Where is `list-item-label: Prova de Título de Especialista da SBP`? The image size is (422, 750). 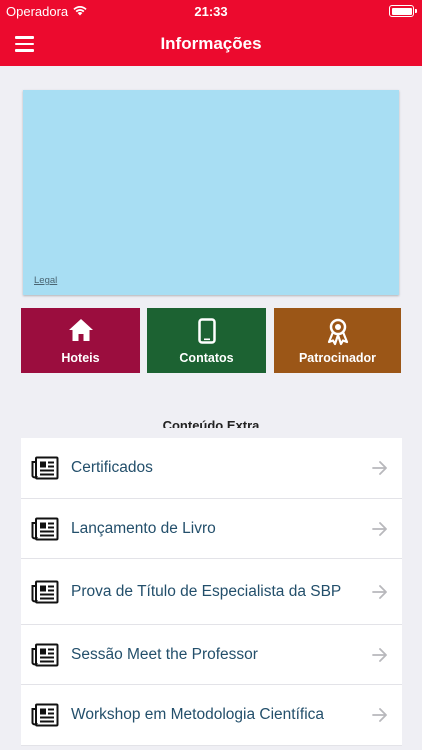
list-item-label: Prova de Título de Especialista da SBP is located at coordinates (206, 591).